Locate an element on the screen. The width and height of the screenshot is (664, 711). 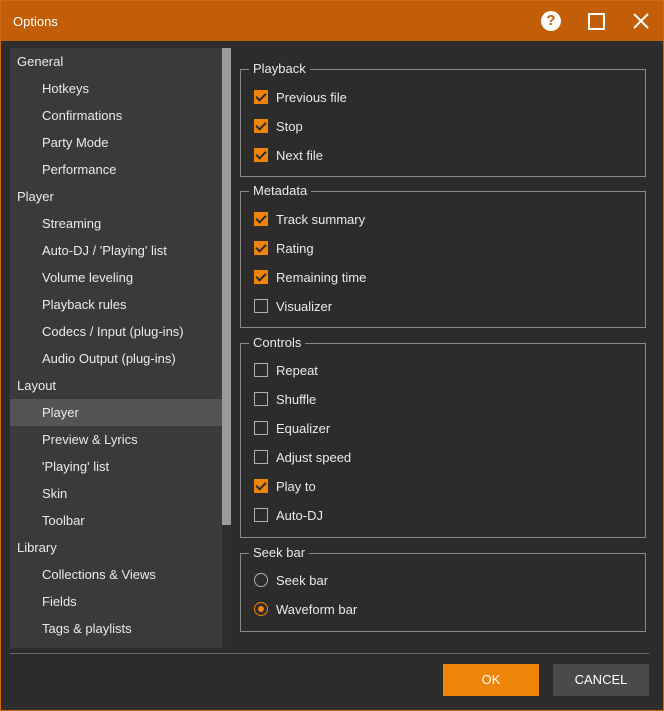
sidebar-item-confirmations: Confirmations is located at coordinates (116, 115).